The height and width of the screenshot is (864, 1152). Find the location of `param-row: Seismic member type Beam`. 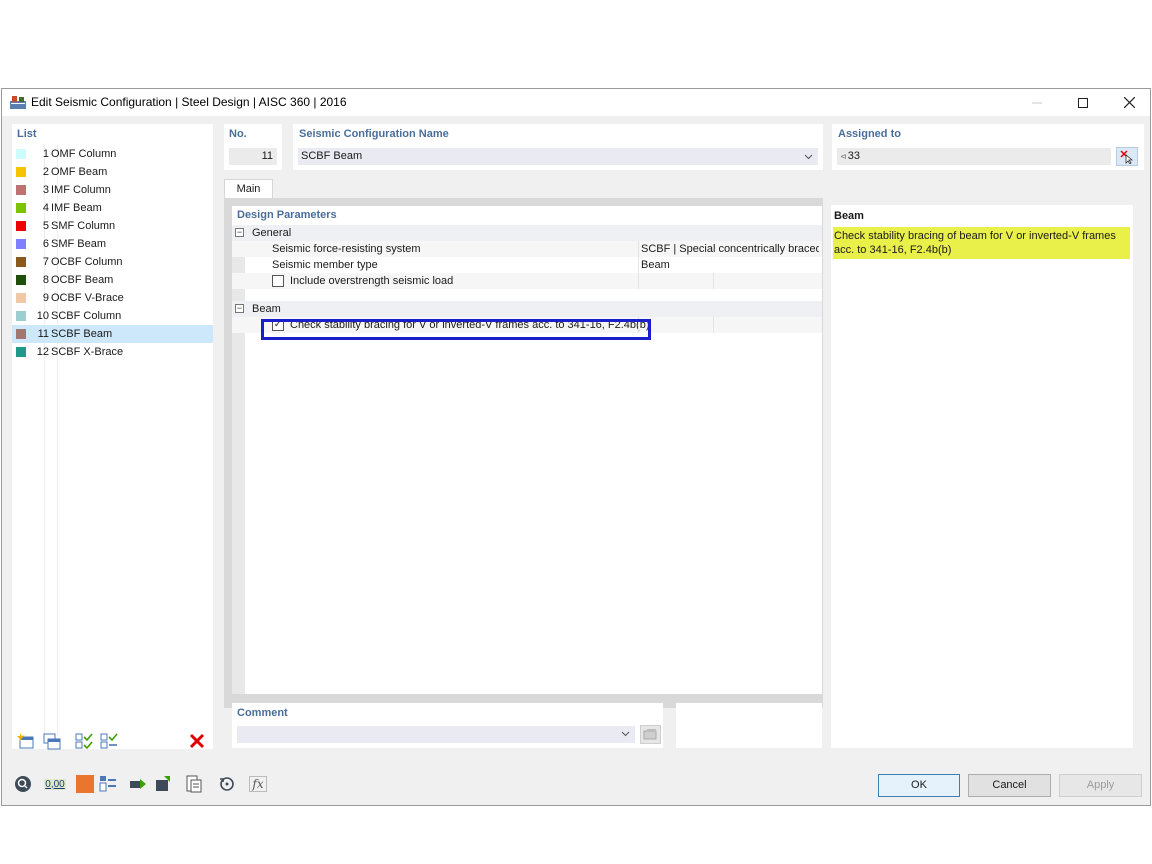

param-row: Seismic member type Beam is located at coordinates (527, 265).